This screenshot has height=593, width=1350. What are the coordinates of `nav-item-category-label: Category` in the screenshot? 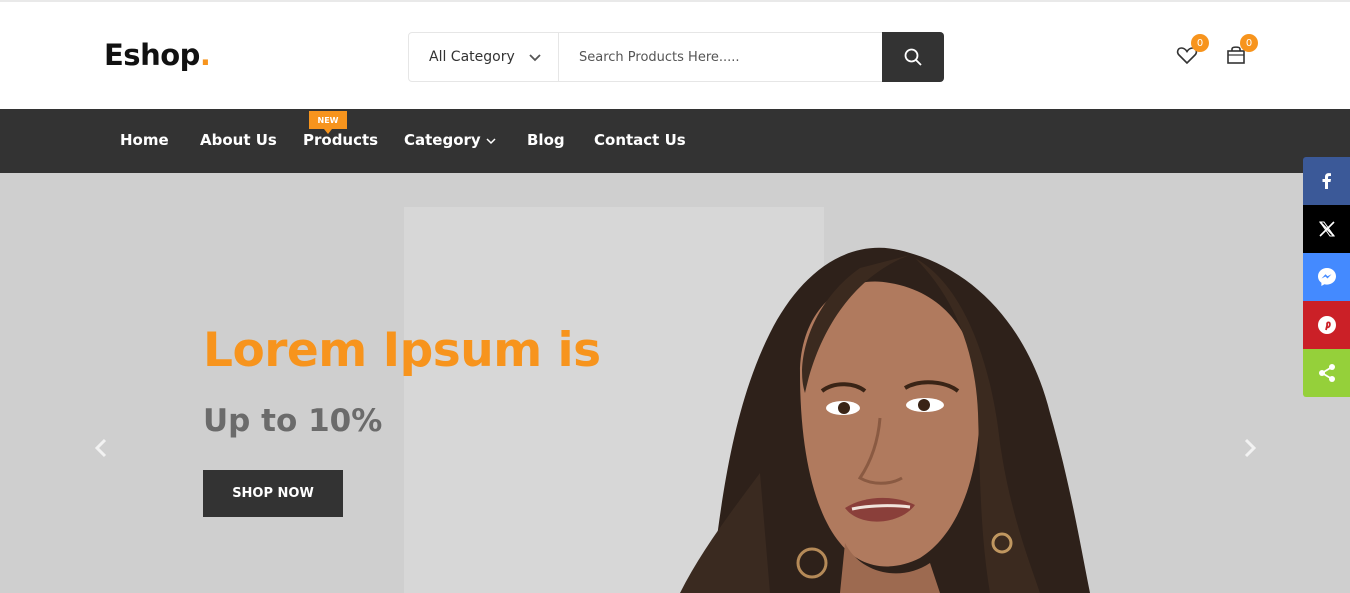 It's located at (442, 140).